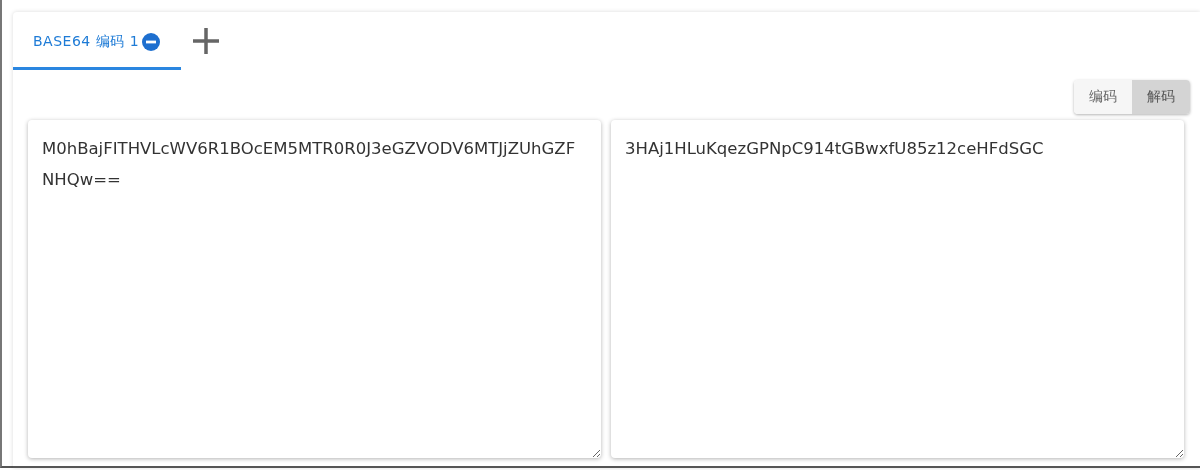 The height and width of the screenshot is (470, 1200). I want to click on tab: BASE64 编码 1, so click(97, 43).